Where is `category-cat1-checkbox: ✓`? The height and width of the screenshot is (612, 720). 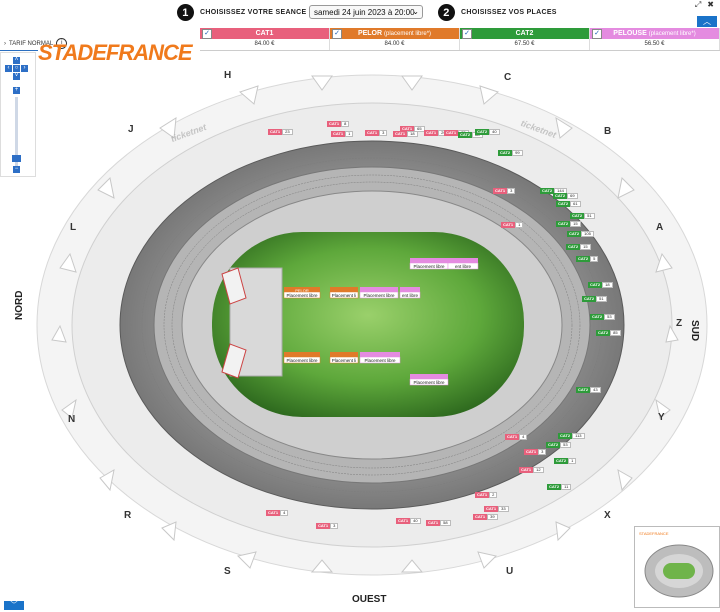
category-cat1-checkbox: ✓ is located at coordinates (207, 34).